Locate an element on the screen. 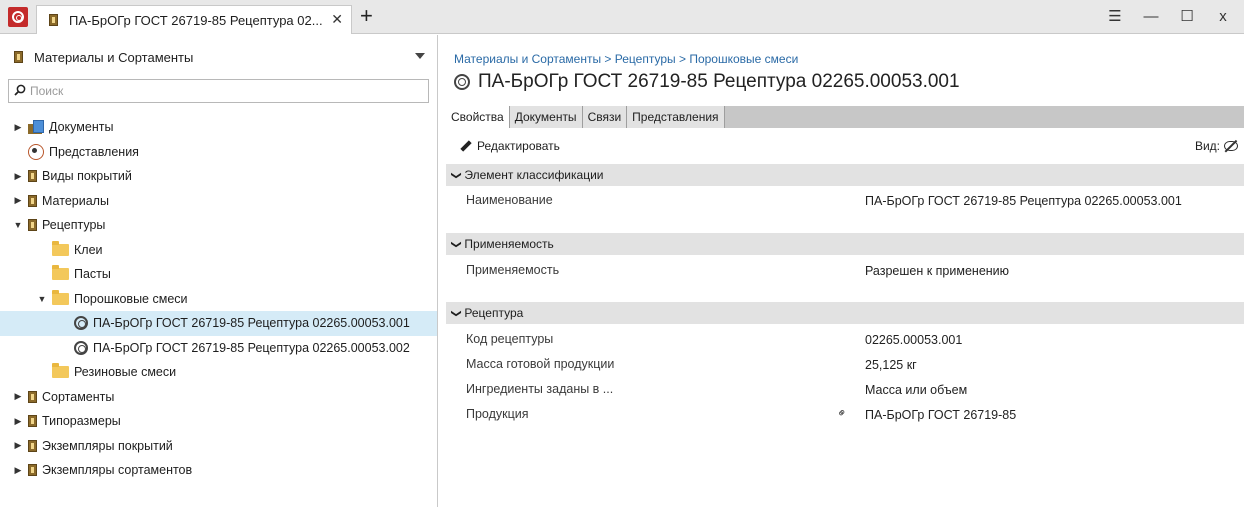 The width and height of the screenshot is (1244, 507). new-tab-button: + is located at coordinates (366, 16).